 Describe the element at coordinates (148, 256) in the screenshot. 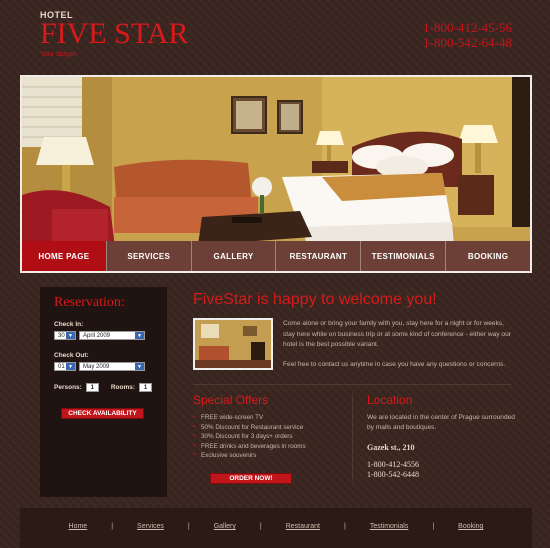

I see `nav-services: SERVICES` at that location.